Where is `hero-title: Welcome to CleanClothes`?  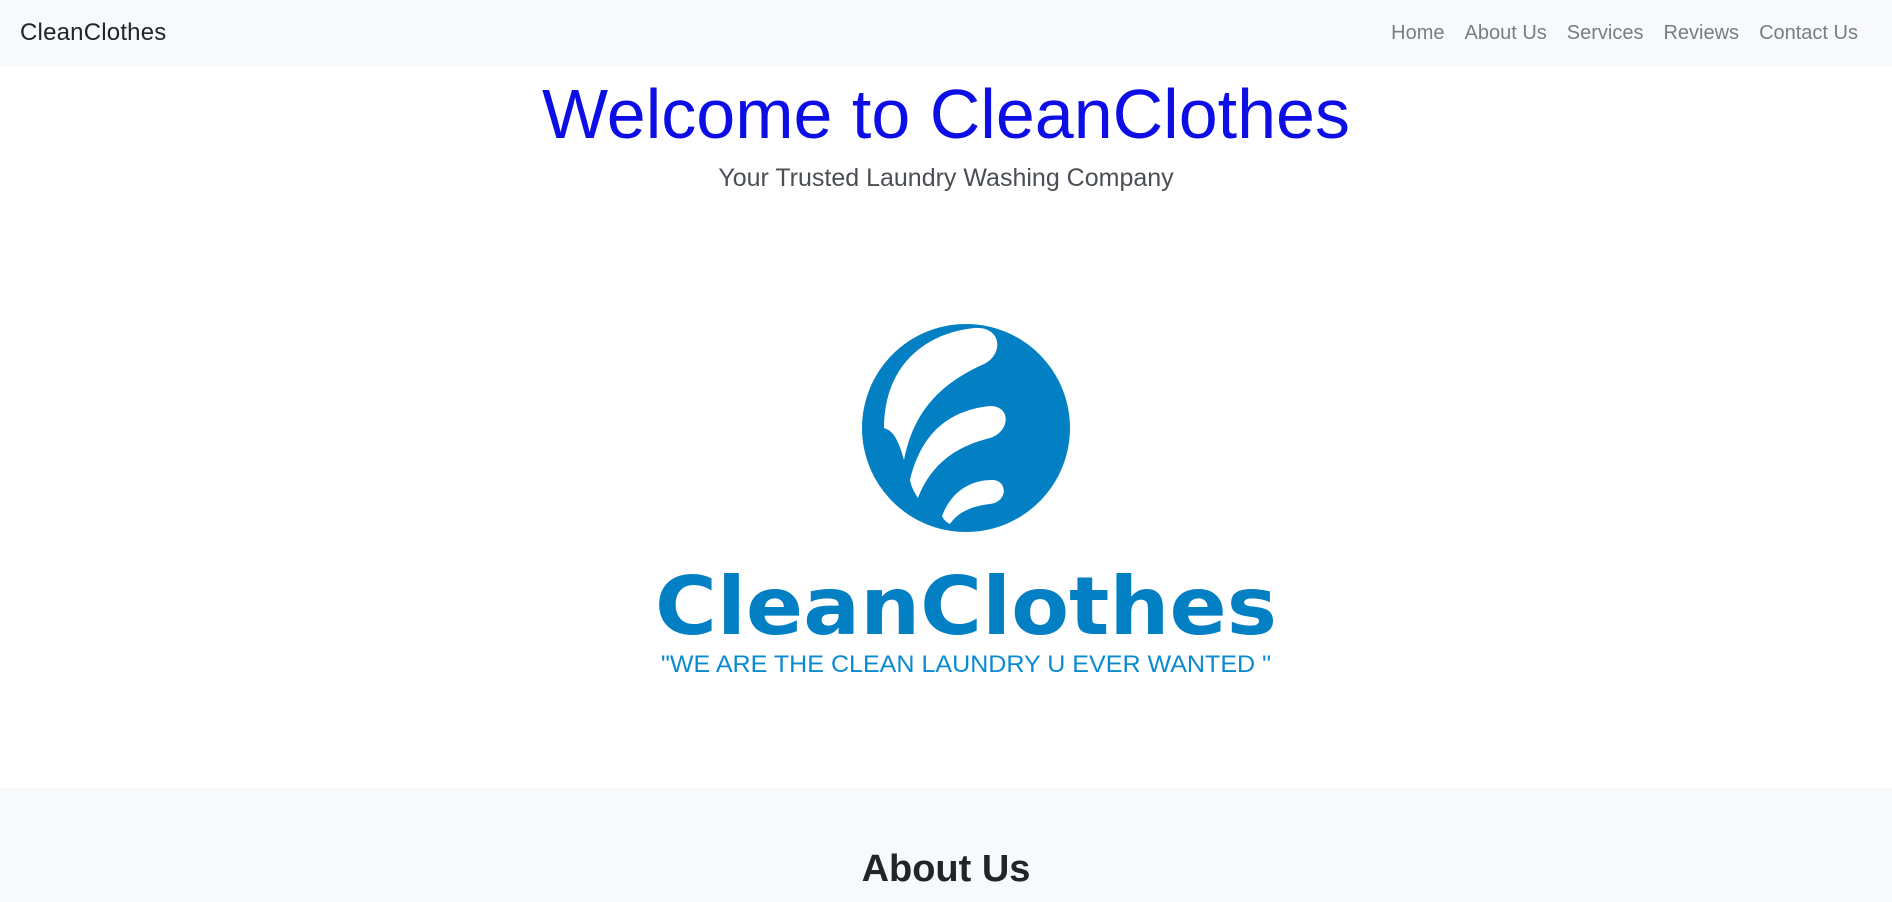 hero-title: Welcome to CleanClothes is located at coordinates (946, 114).